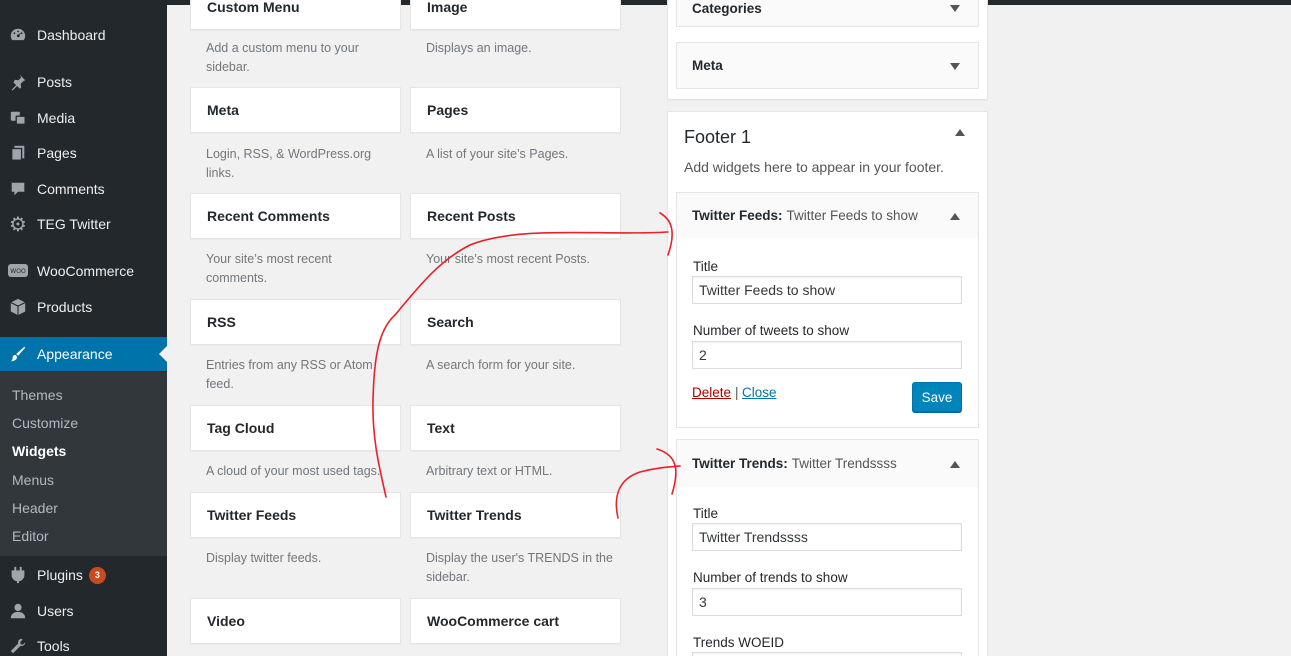  What do you see at coordinates (295, 515) in the screenshot?
I see `available-widget-twitter-feeds: Twitter Feeds` at bounding box center [295, 515].